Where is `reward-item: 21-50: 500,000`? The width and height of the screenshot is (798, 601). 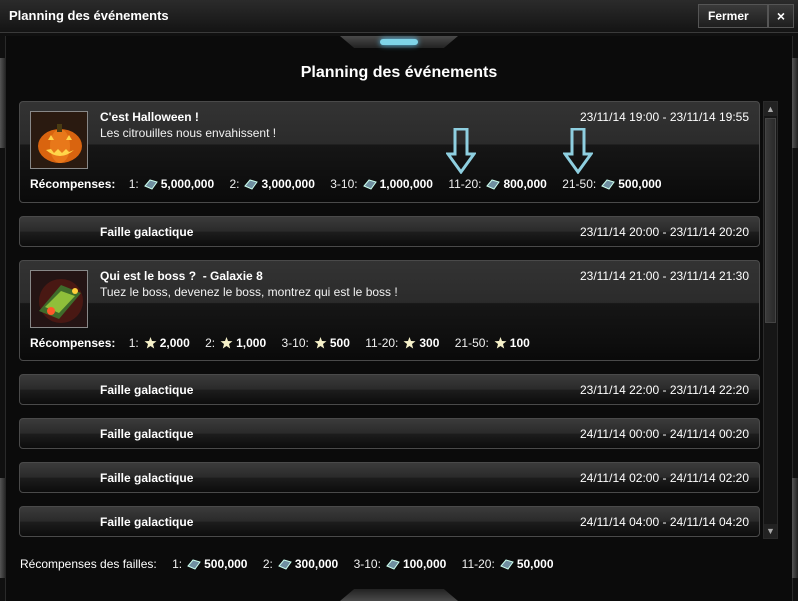 reward-item: 21-50: 500,000 is located at coordinates (612, 185).